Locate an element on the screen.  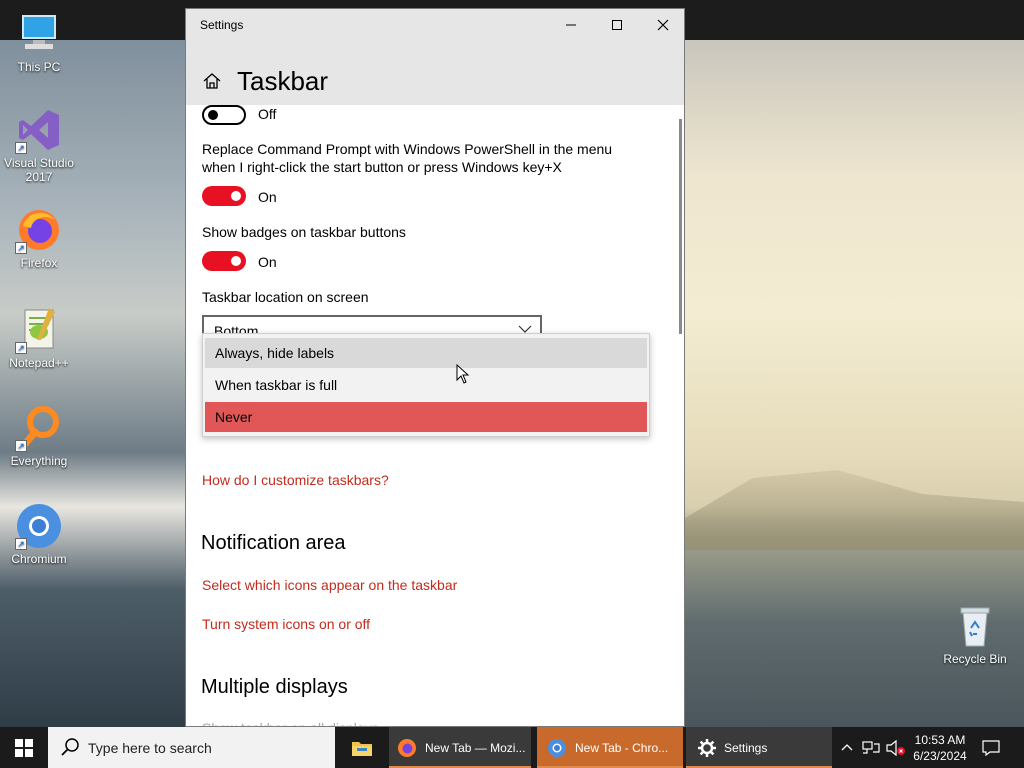
network-icon is located at coordinates (871, 748).